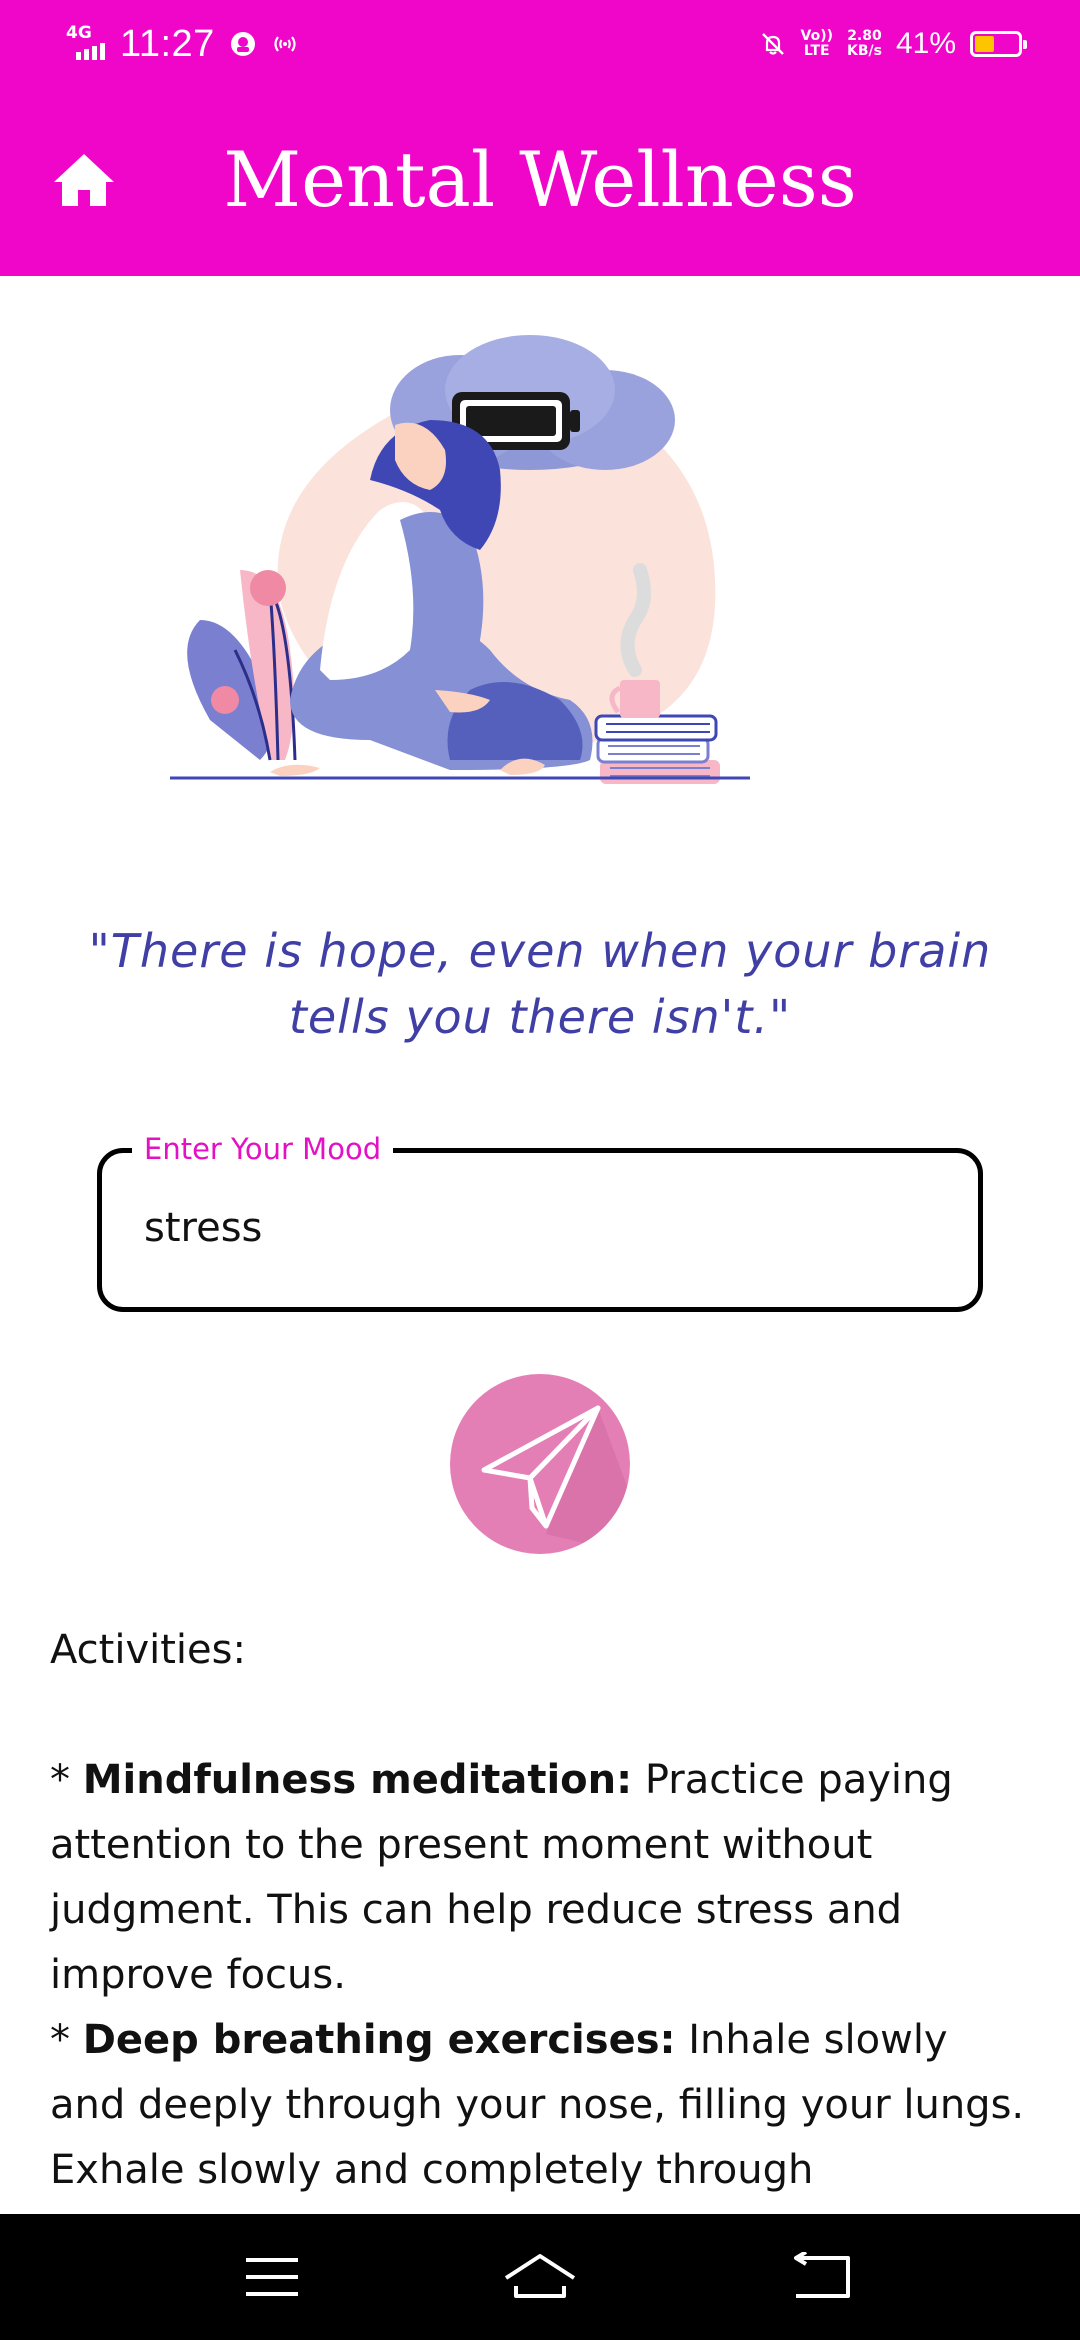 The height and width of the screenshot is (2340, 1080). I want to click on network-speed: 2.80 KB/s, so click(864, 44).